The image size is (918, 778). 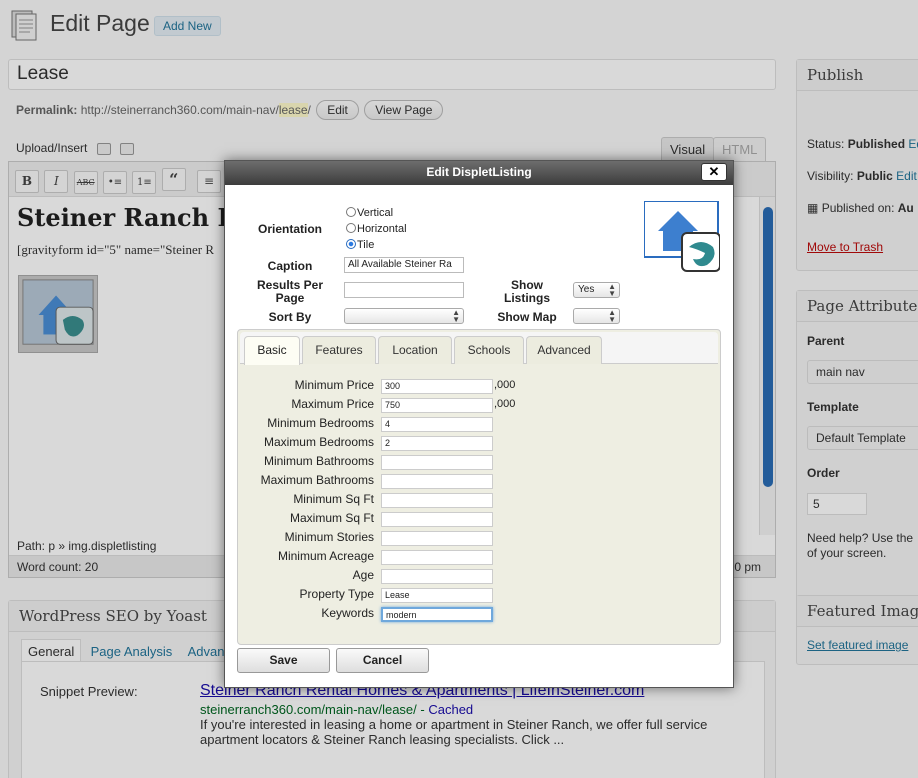 What do you see at coordinates (332, 404) in the screenshot?
I see `maximum-price-label: Maximum Price` at bounding box center [332, 404].